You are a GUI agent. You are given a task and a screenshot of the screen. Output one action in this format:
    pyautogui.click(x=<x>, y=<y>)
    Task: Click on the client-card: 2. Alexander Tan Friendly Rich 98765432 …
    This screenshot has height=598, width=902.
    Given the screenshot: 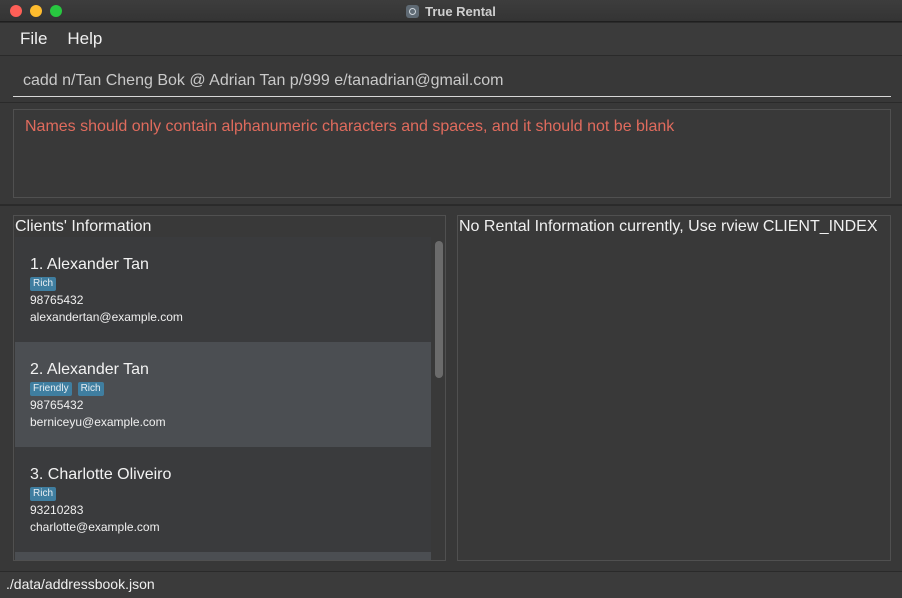 What is the action you would take?
    pyautogui.click(x=223, y=394)
    